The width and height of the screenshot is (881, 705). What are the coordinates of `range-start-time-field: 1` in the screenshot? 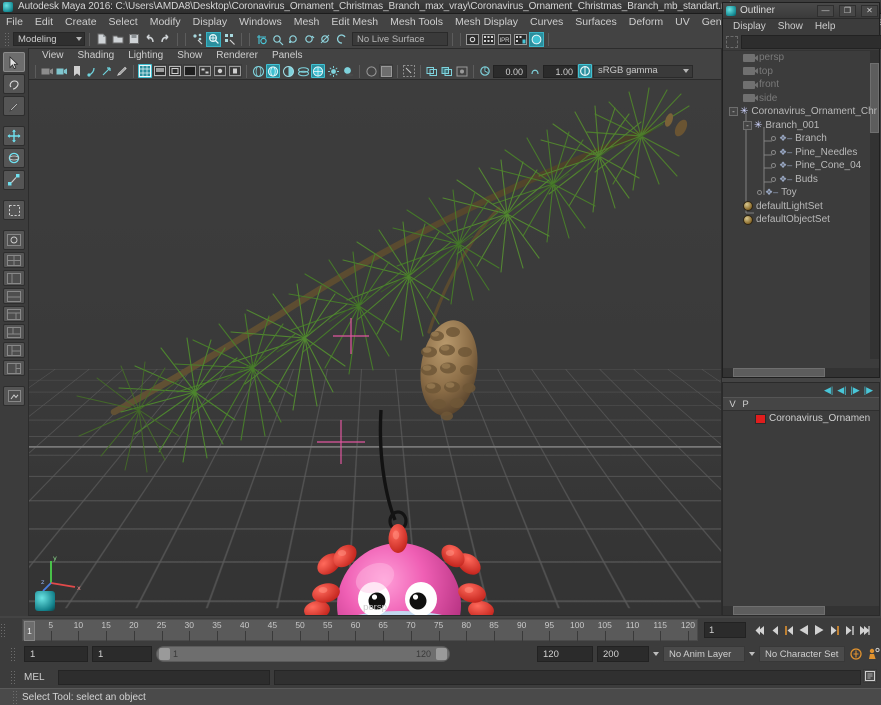 It's located at (122, 654).